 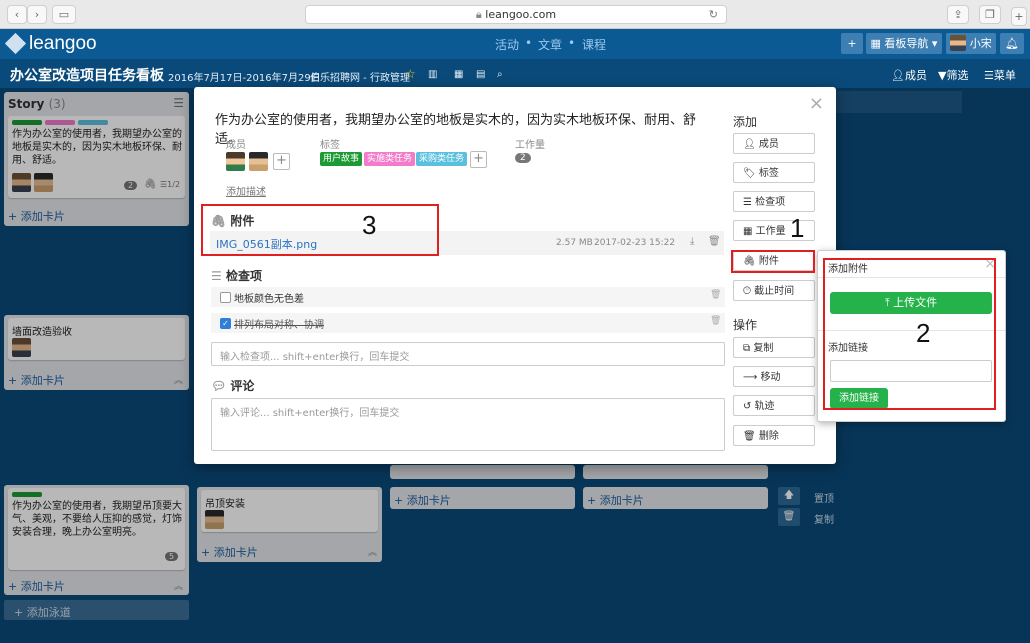 What do you see at coordinates (774, 201) in the screenshot?
I see `add-checklist-button: ☰ 检查项` at bounding box center [774, 201].